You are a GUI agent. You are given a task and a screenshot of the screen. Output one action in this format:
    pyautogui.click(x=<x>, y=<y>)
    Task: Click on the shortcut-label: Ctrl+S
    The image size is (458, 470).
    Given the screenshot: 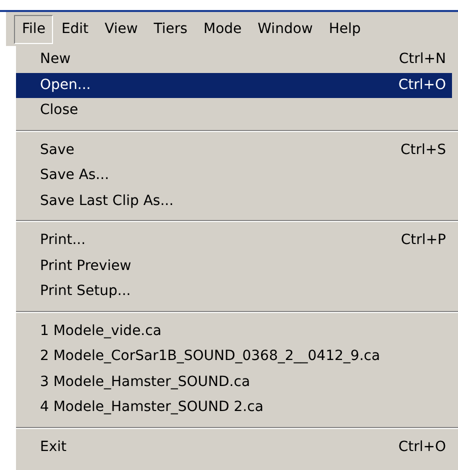 What is the action you would take?
    pyautogui.click(x=423, y=150)
    